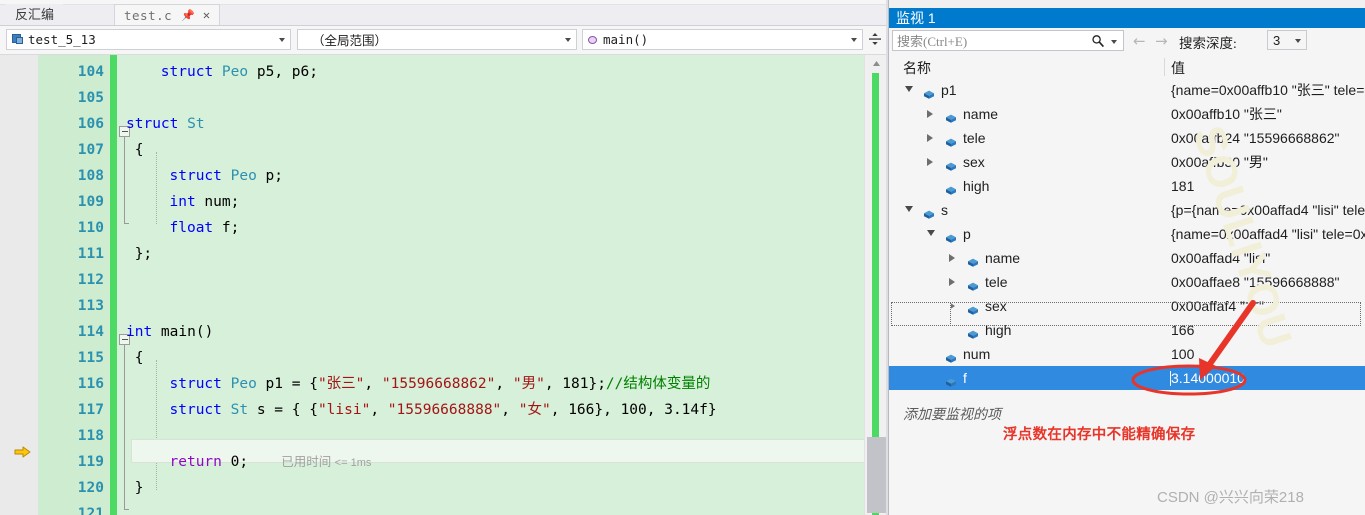 This screenshot has width=1365, height=515. What do you see at coordinates (1226, 114) in the screenshot?
I see `watch-row-value: 0x00affb10 "张三"` at bounding box center [1226, 114].